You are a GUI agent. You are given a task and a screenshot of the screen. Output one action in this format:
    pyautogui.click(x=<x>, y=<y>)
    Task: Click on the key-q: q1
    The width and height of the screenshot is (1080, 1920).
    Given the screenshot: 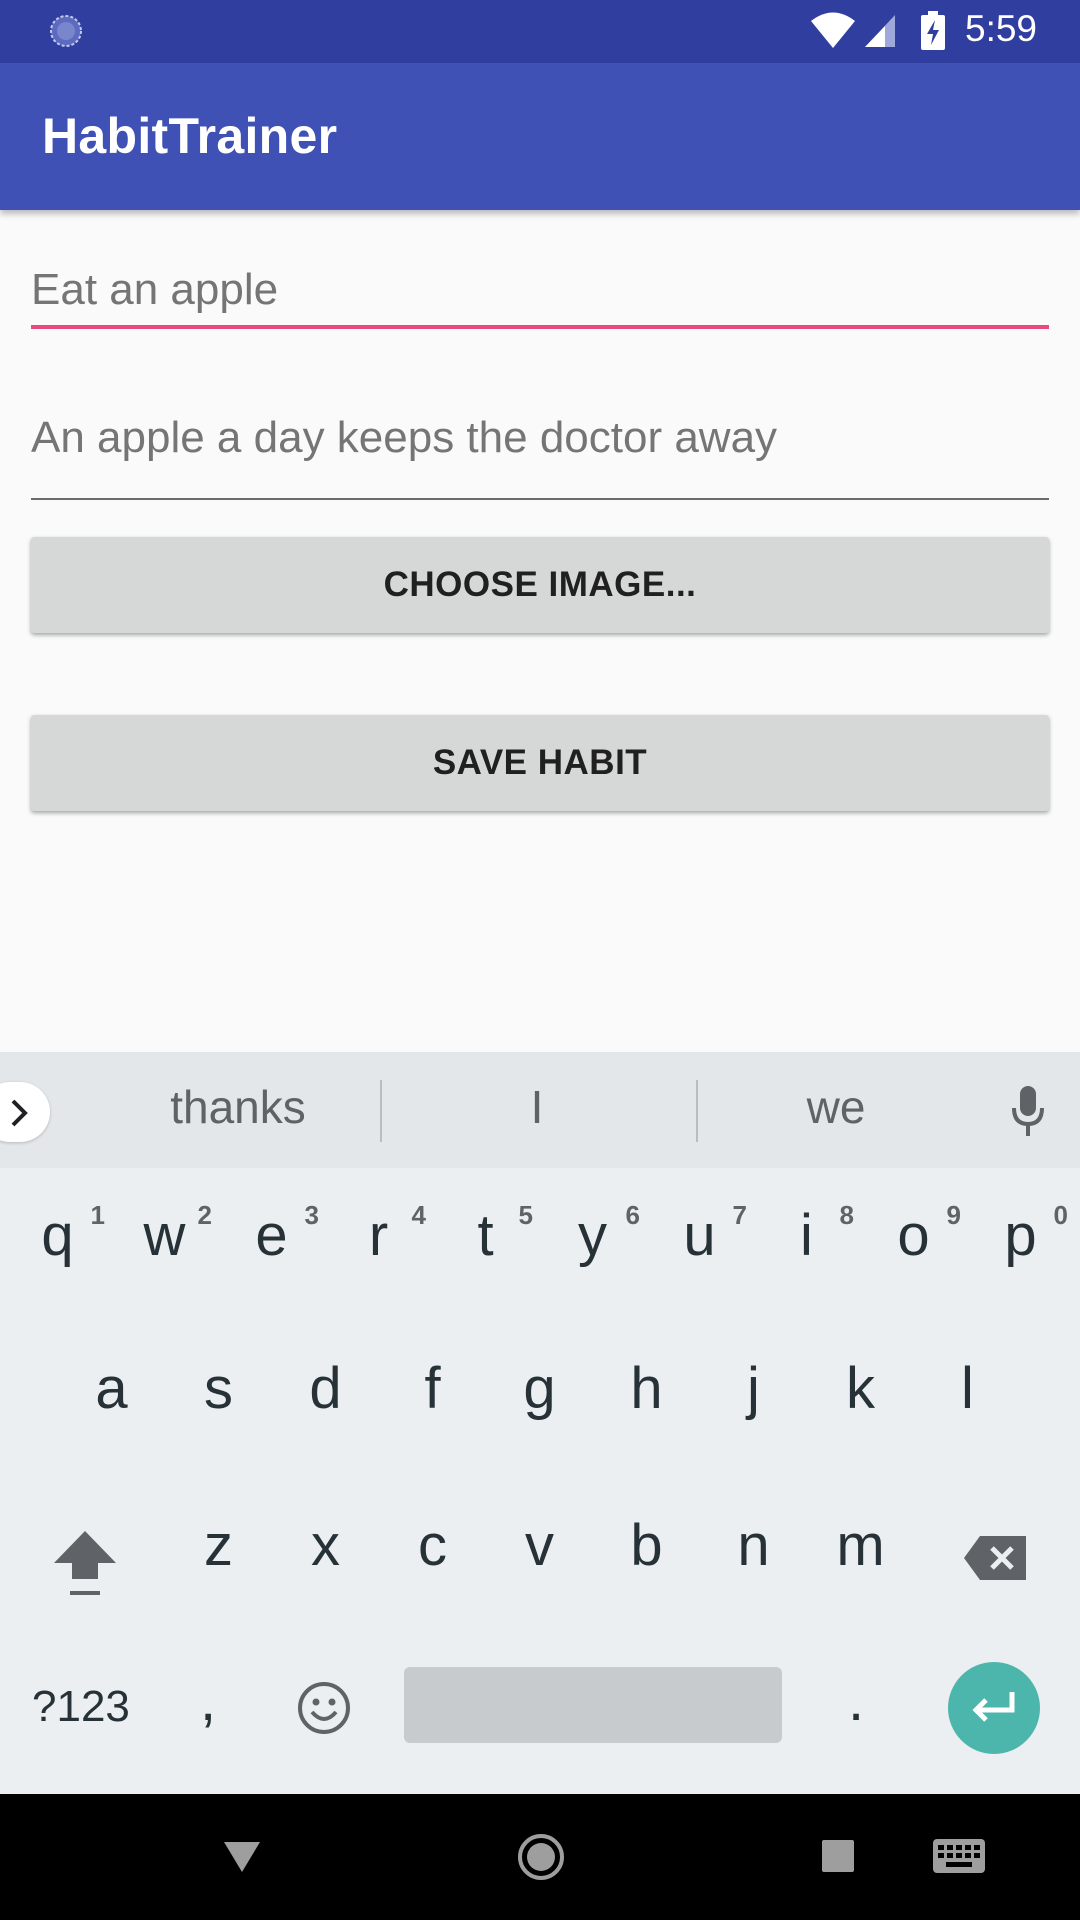 What is the action you would take?
    pyautogui.click(x=57, y=1234)
    